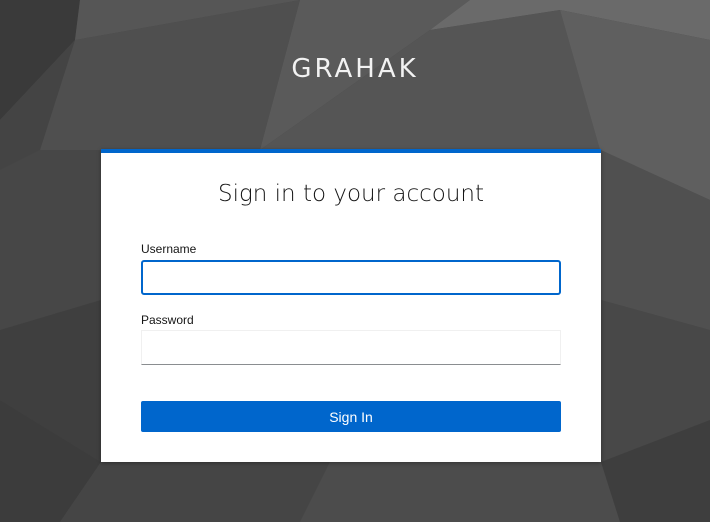 The height and width of the screenshot is (522, 710). I want to click on password-label: Password, so click(167, 320).